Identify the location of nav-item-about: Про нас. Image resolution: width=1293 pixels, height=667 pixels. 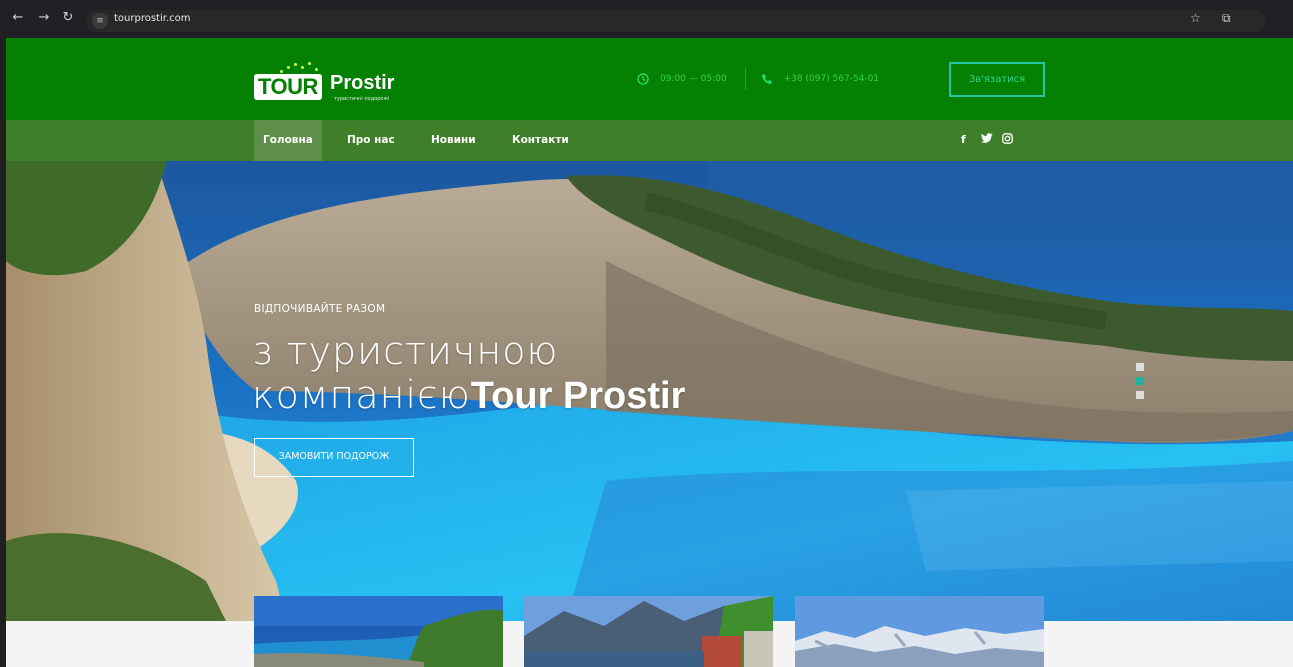
(371, 140).